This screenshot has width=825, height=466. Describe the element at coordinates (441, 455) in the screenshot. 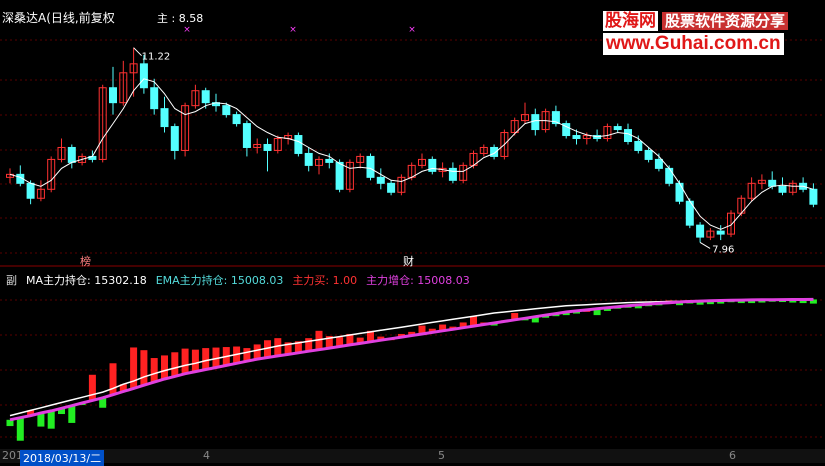

I see `axis-month-5: 5` at that location.